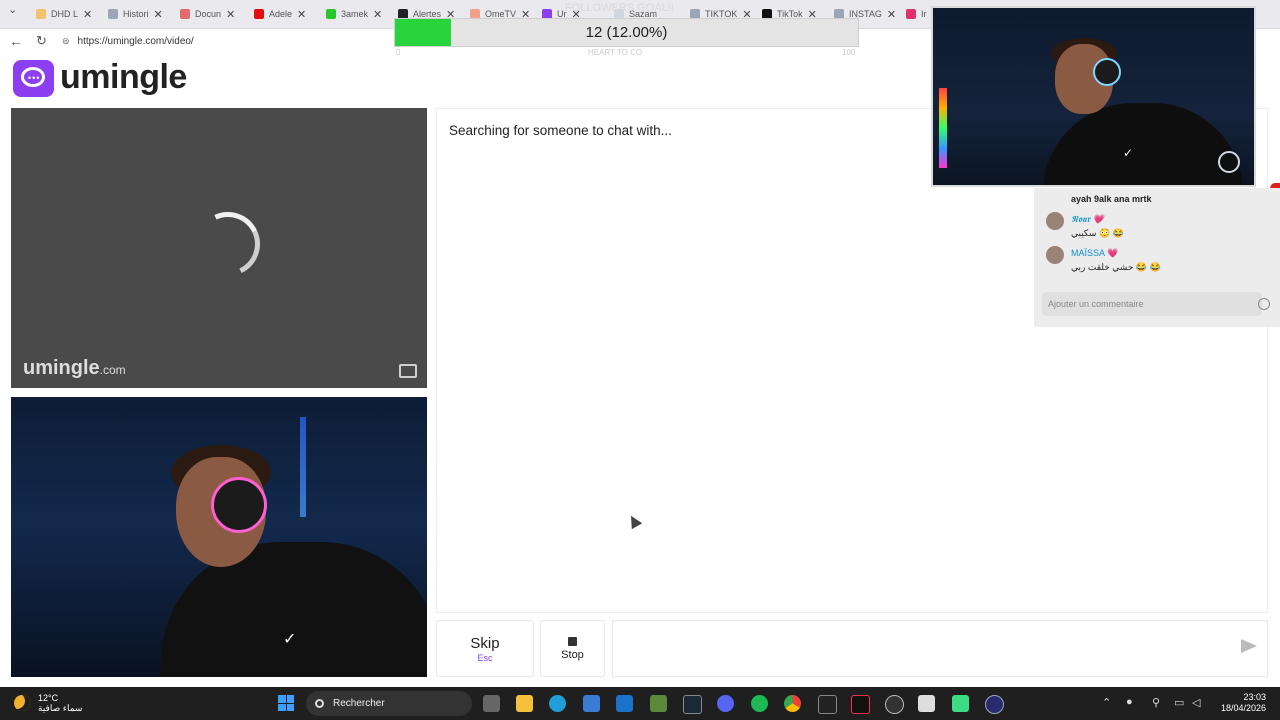 This screenshot has height=720, width=1280. I want to click on spotify-icon, so click(759, 703).